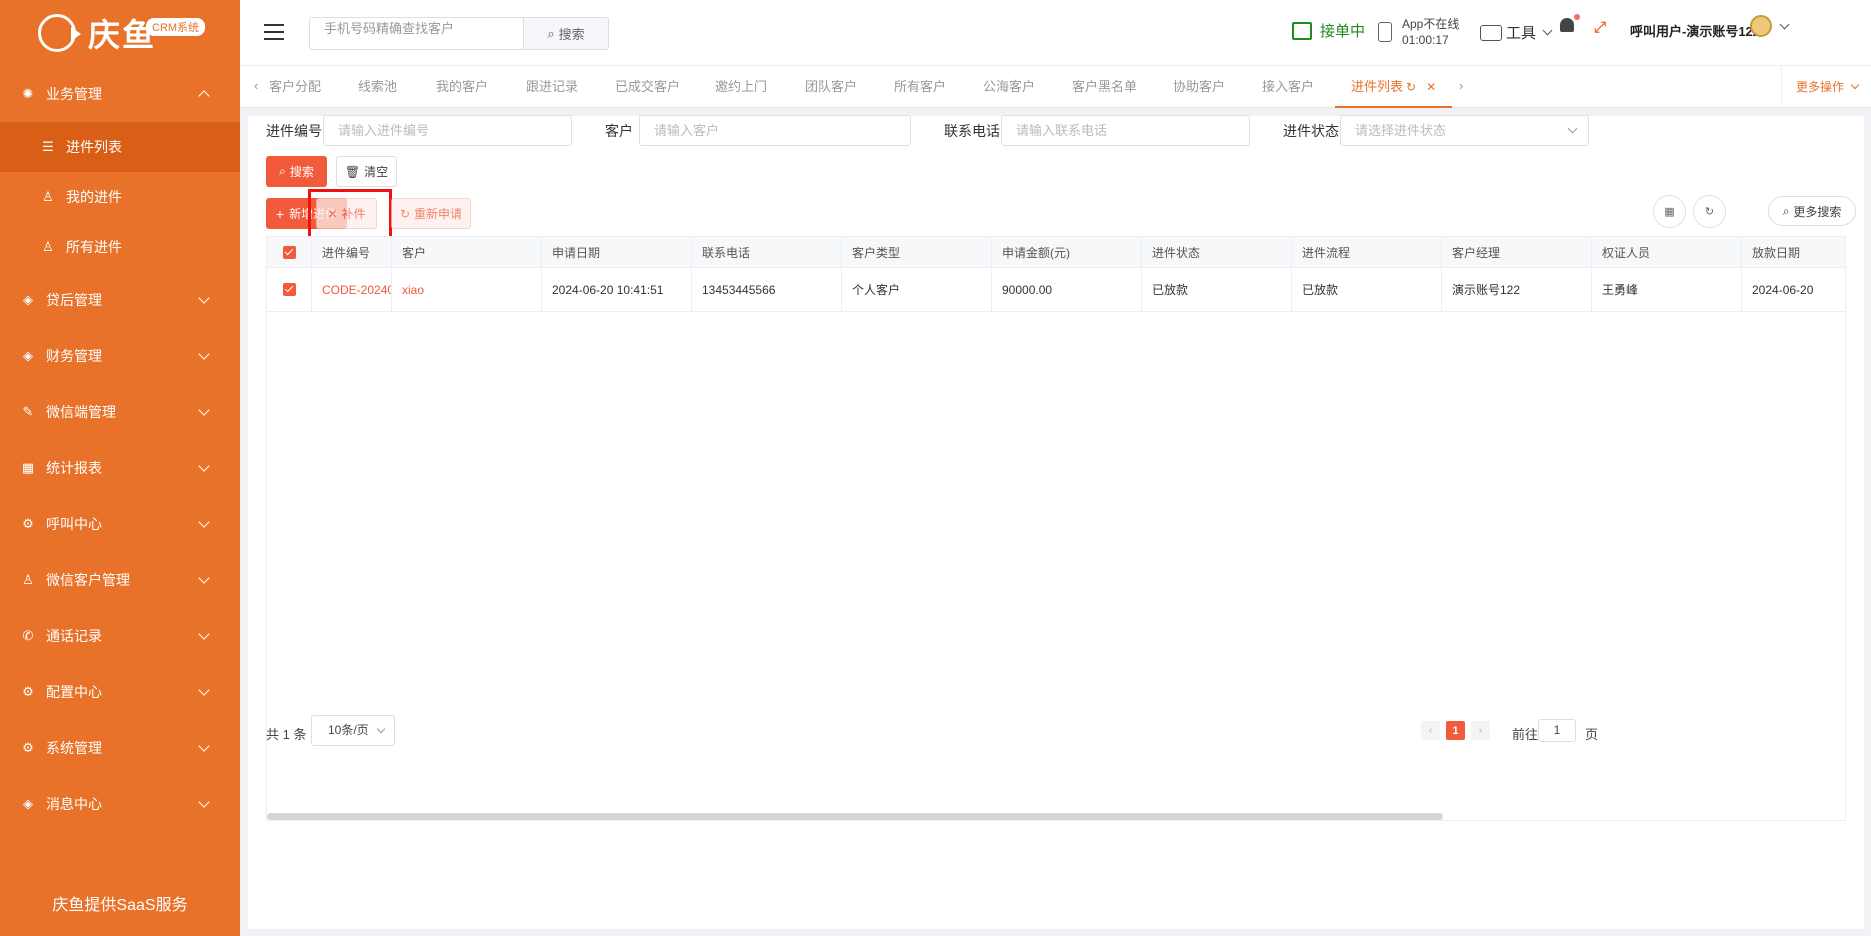 This screenshot has height=936, width=1871. What do you see at coordinates (88, 580) in the screenshot?
I see `sidebar-group-label: 微信客户管理` at bounding box center [88, 580].